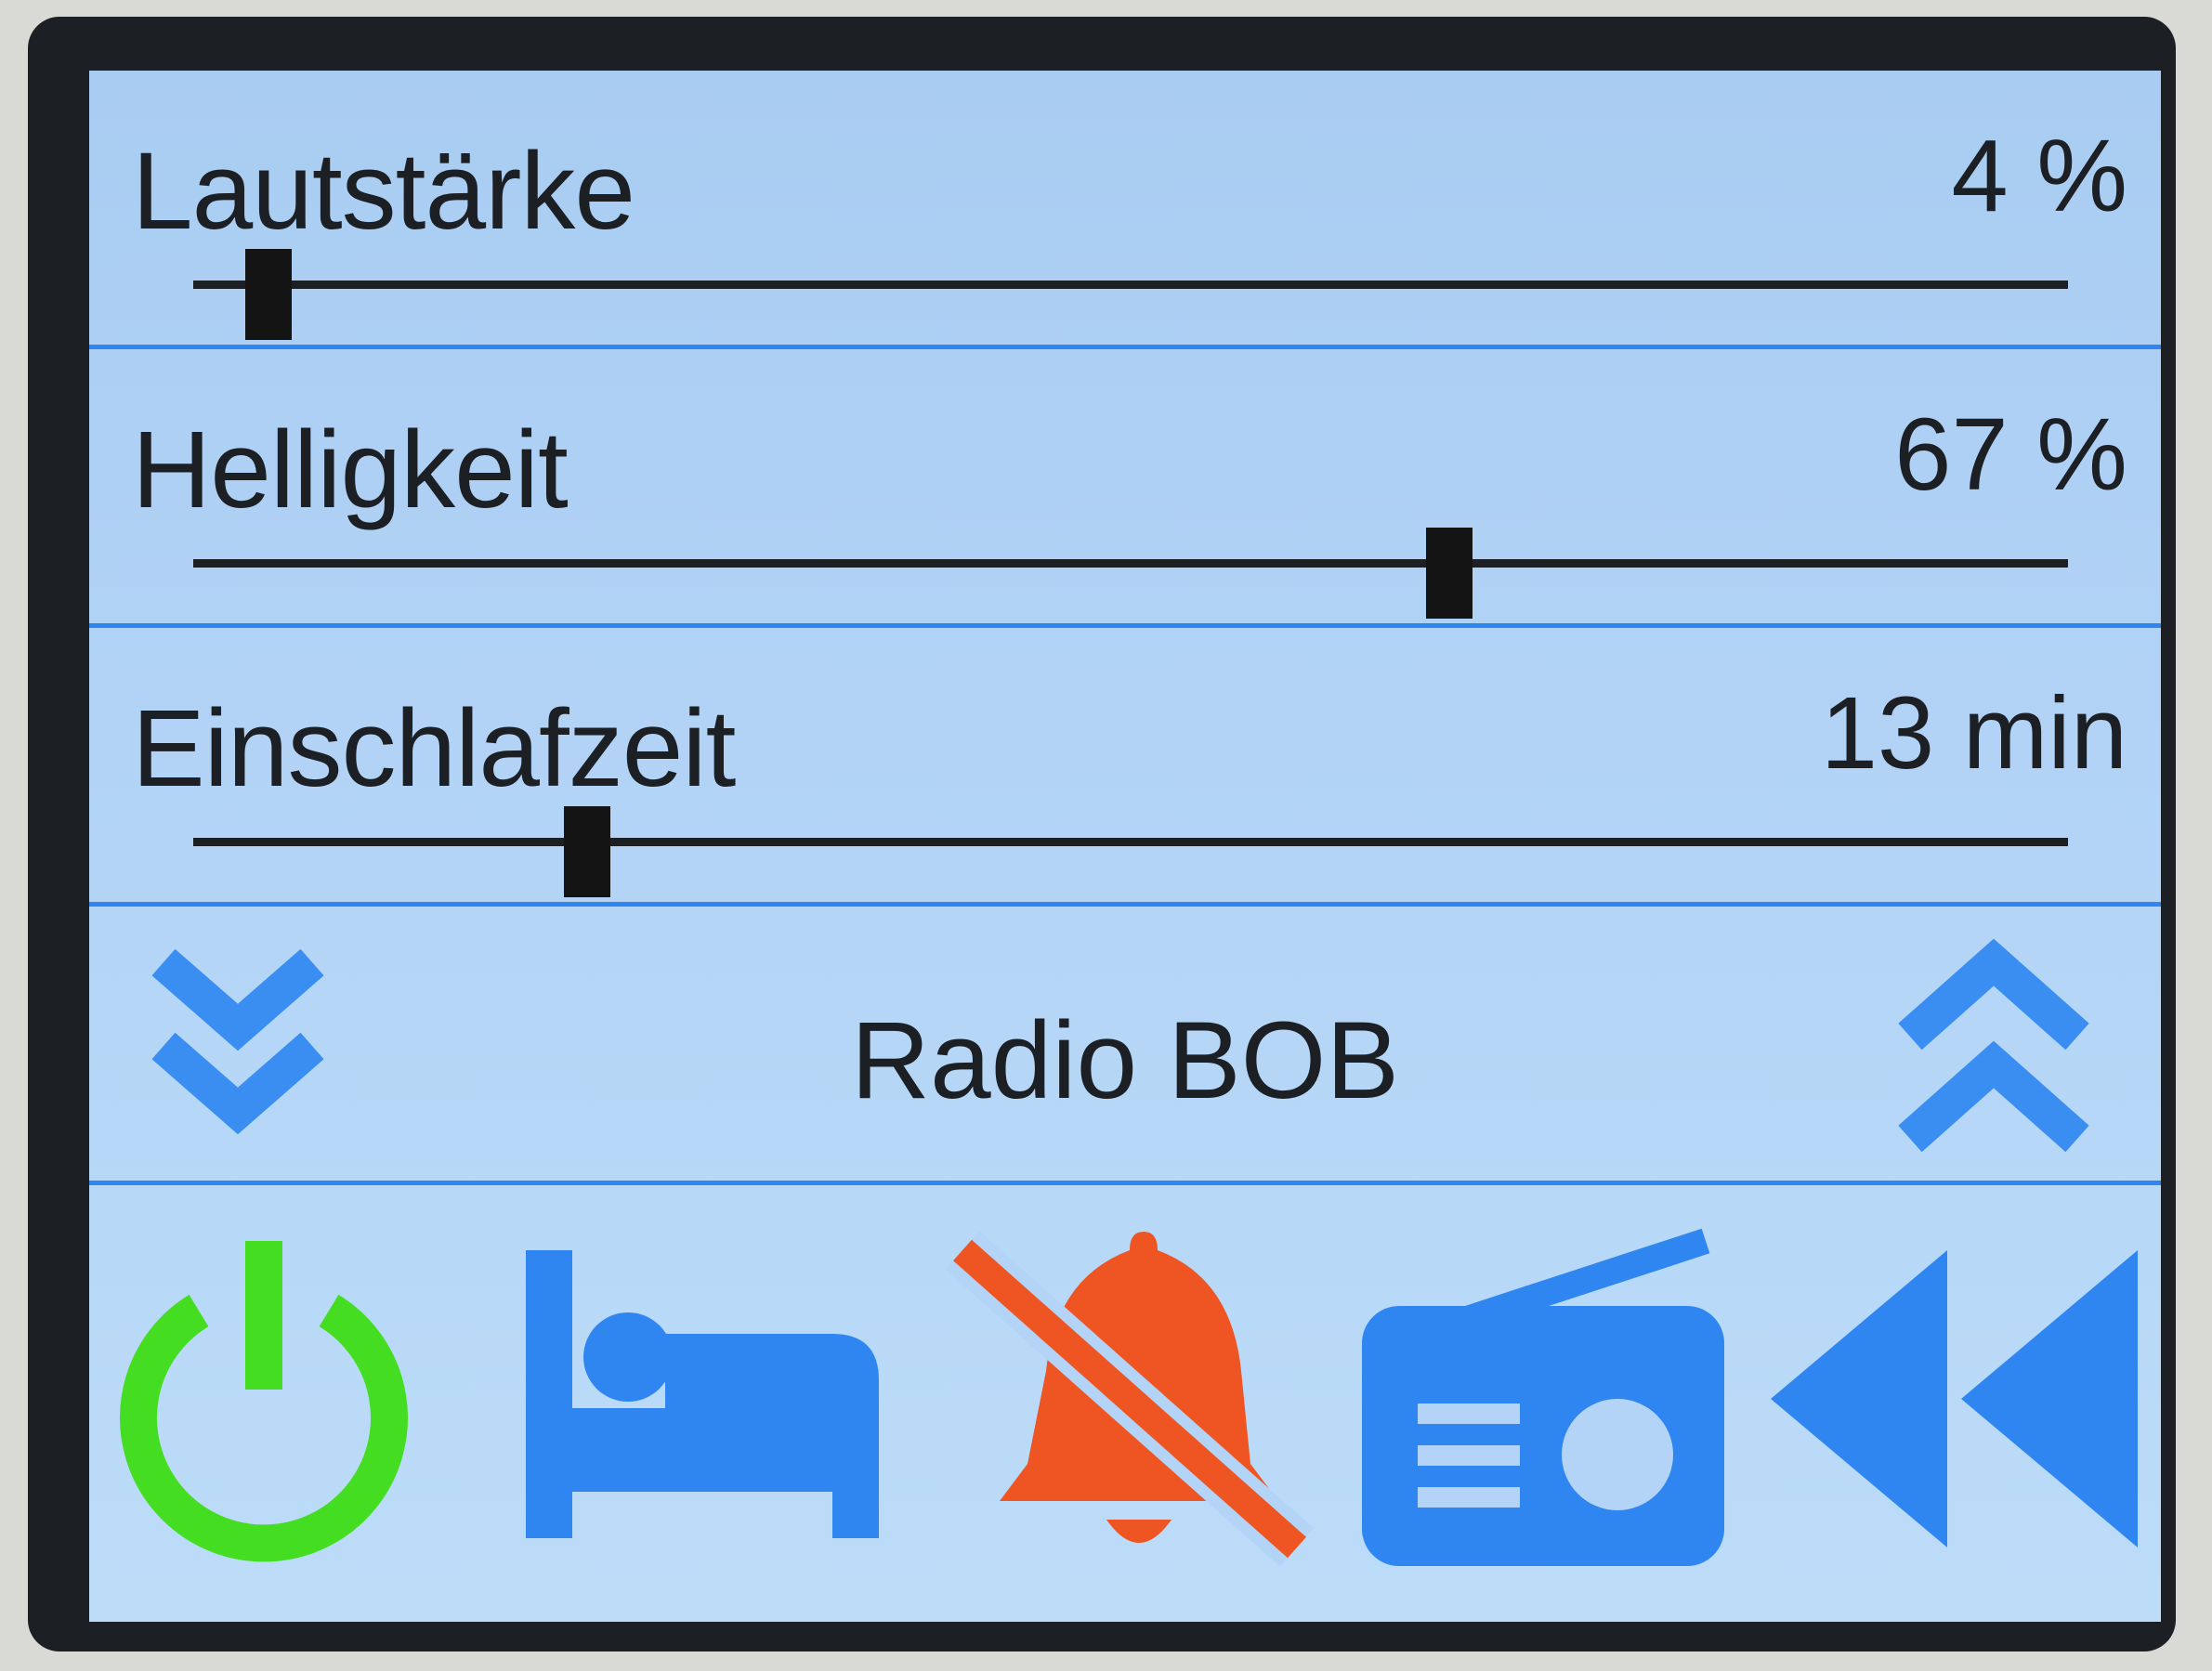 The width and height of the screenshot is (2212, 1671). I want to click on volume-value: 4 %, so click(2039, 176).